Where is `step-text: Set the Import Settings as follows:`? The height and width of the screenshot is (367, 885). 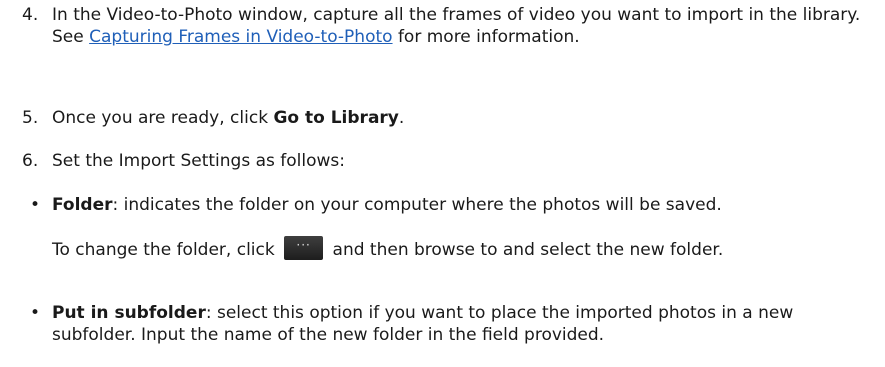
step-text: Set the Import Settings as follows: is located at coordinates (198, 161).